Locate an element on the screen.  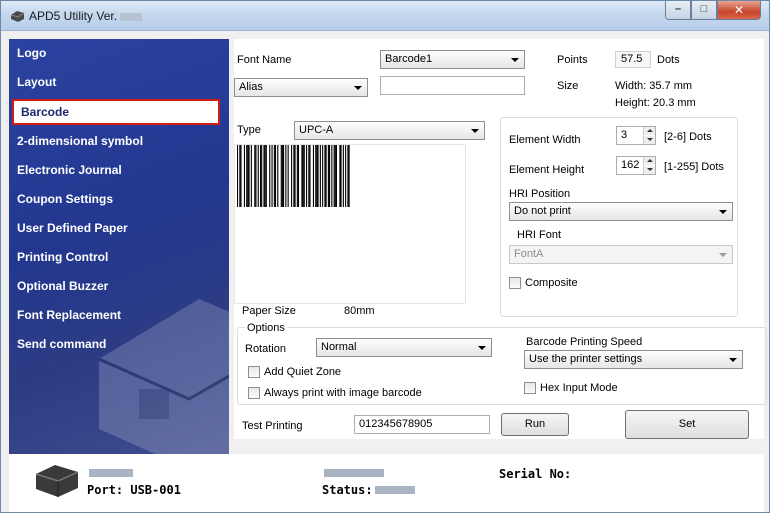
set-button: Set is located at coordinates (687, 424).